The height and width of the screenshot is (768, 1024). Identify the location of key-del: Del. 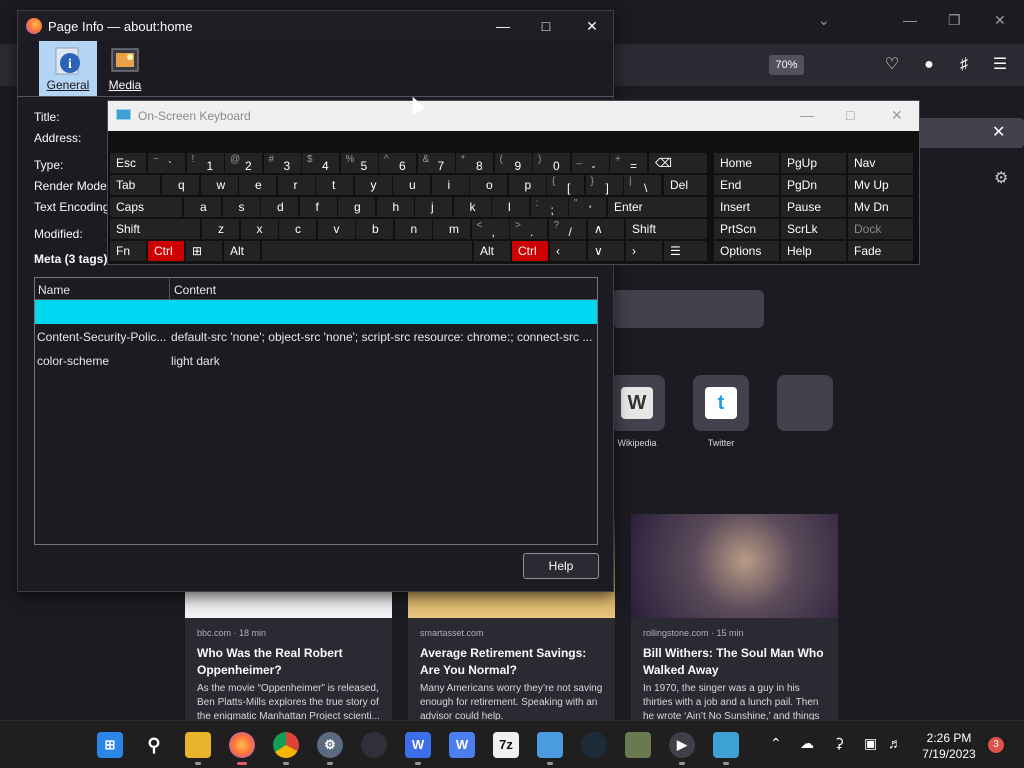
(685, 185).